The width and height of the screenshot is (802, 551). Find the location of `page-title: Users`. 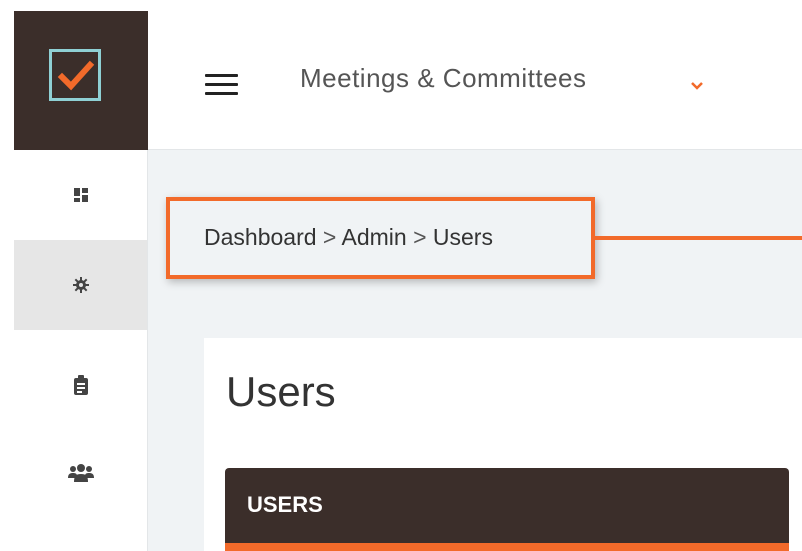

page-title: Users is located at coordinates (281, 391).